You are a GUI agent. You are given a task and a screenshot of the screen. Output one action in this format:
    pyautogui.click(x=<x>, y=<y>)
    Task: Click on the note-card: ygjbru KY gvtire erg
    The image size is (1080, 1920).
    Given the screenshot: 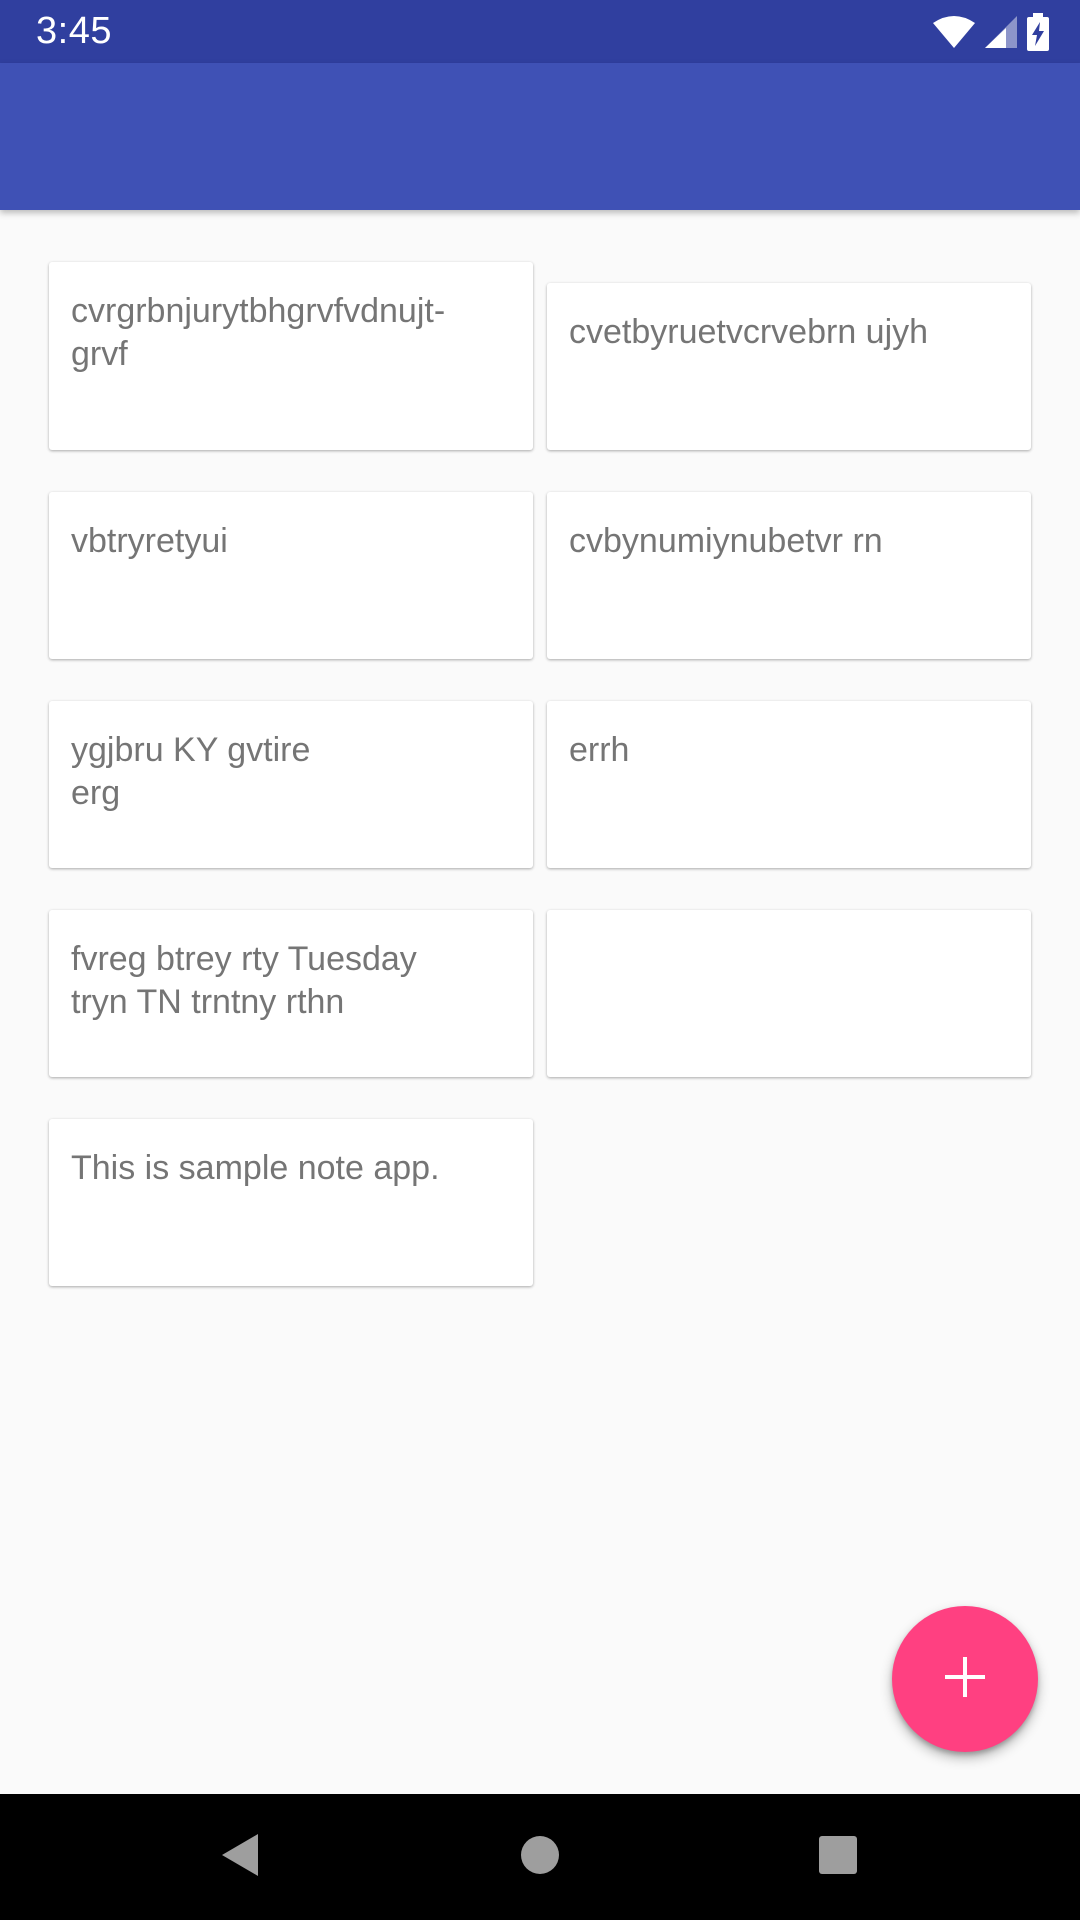 What is the action you would take?
    pyautogui.click(x=291, y=784)
    